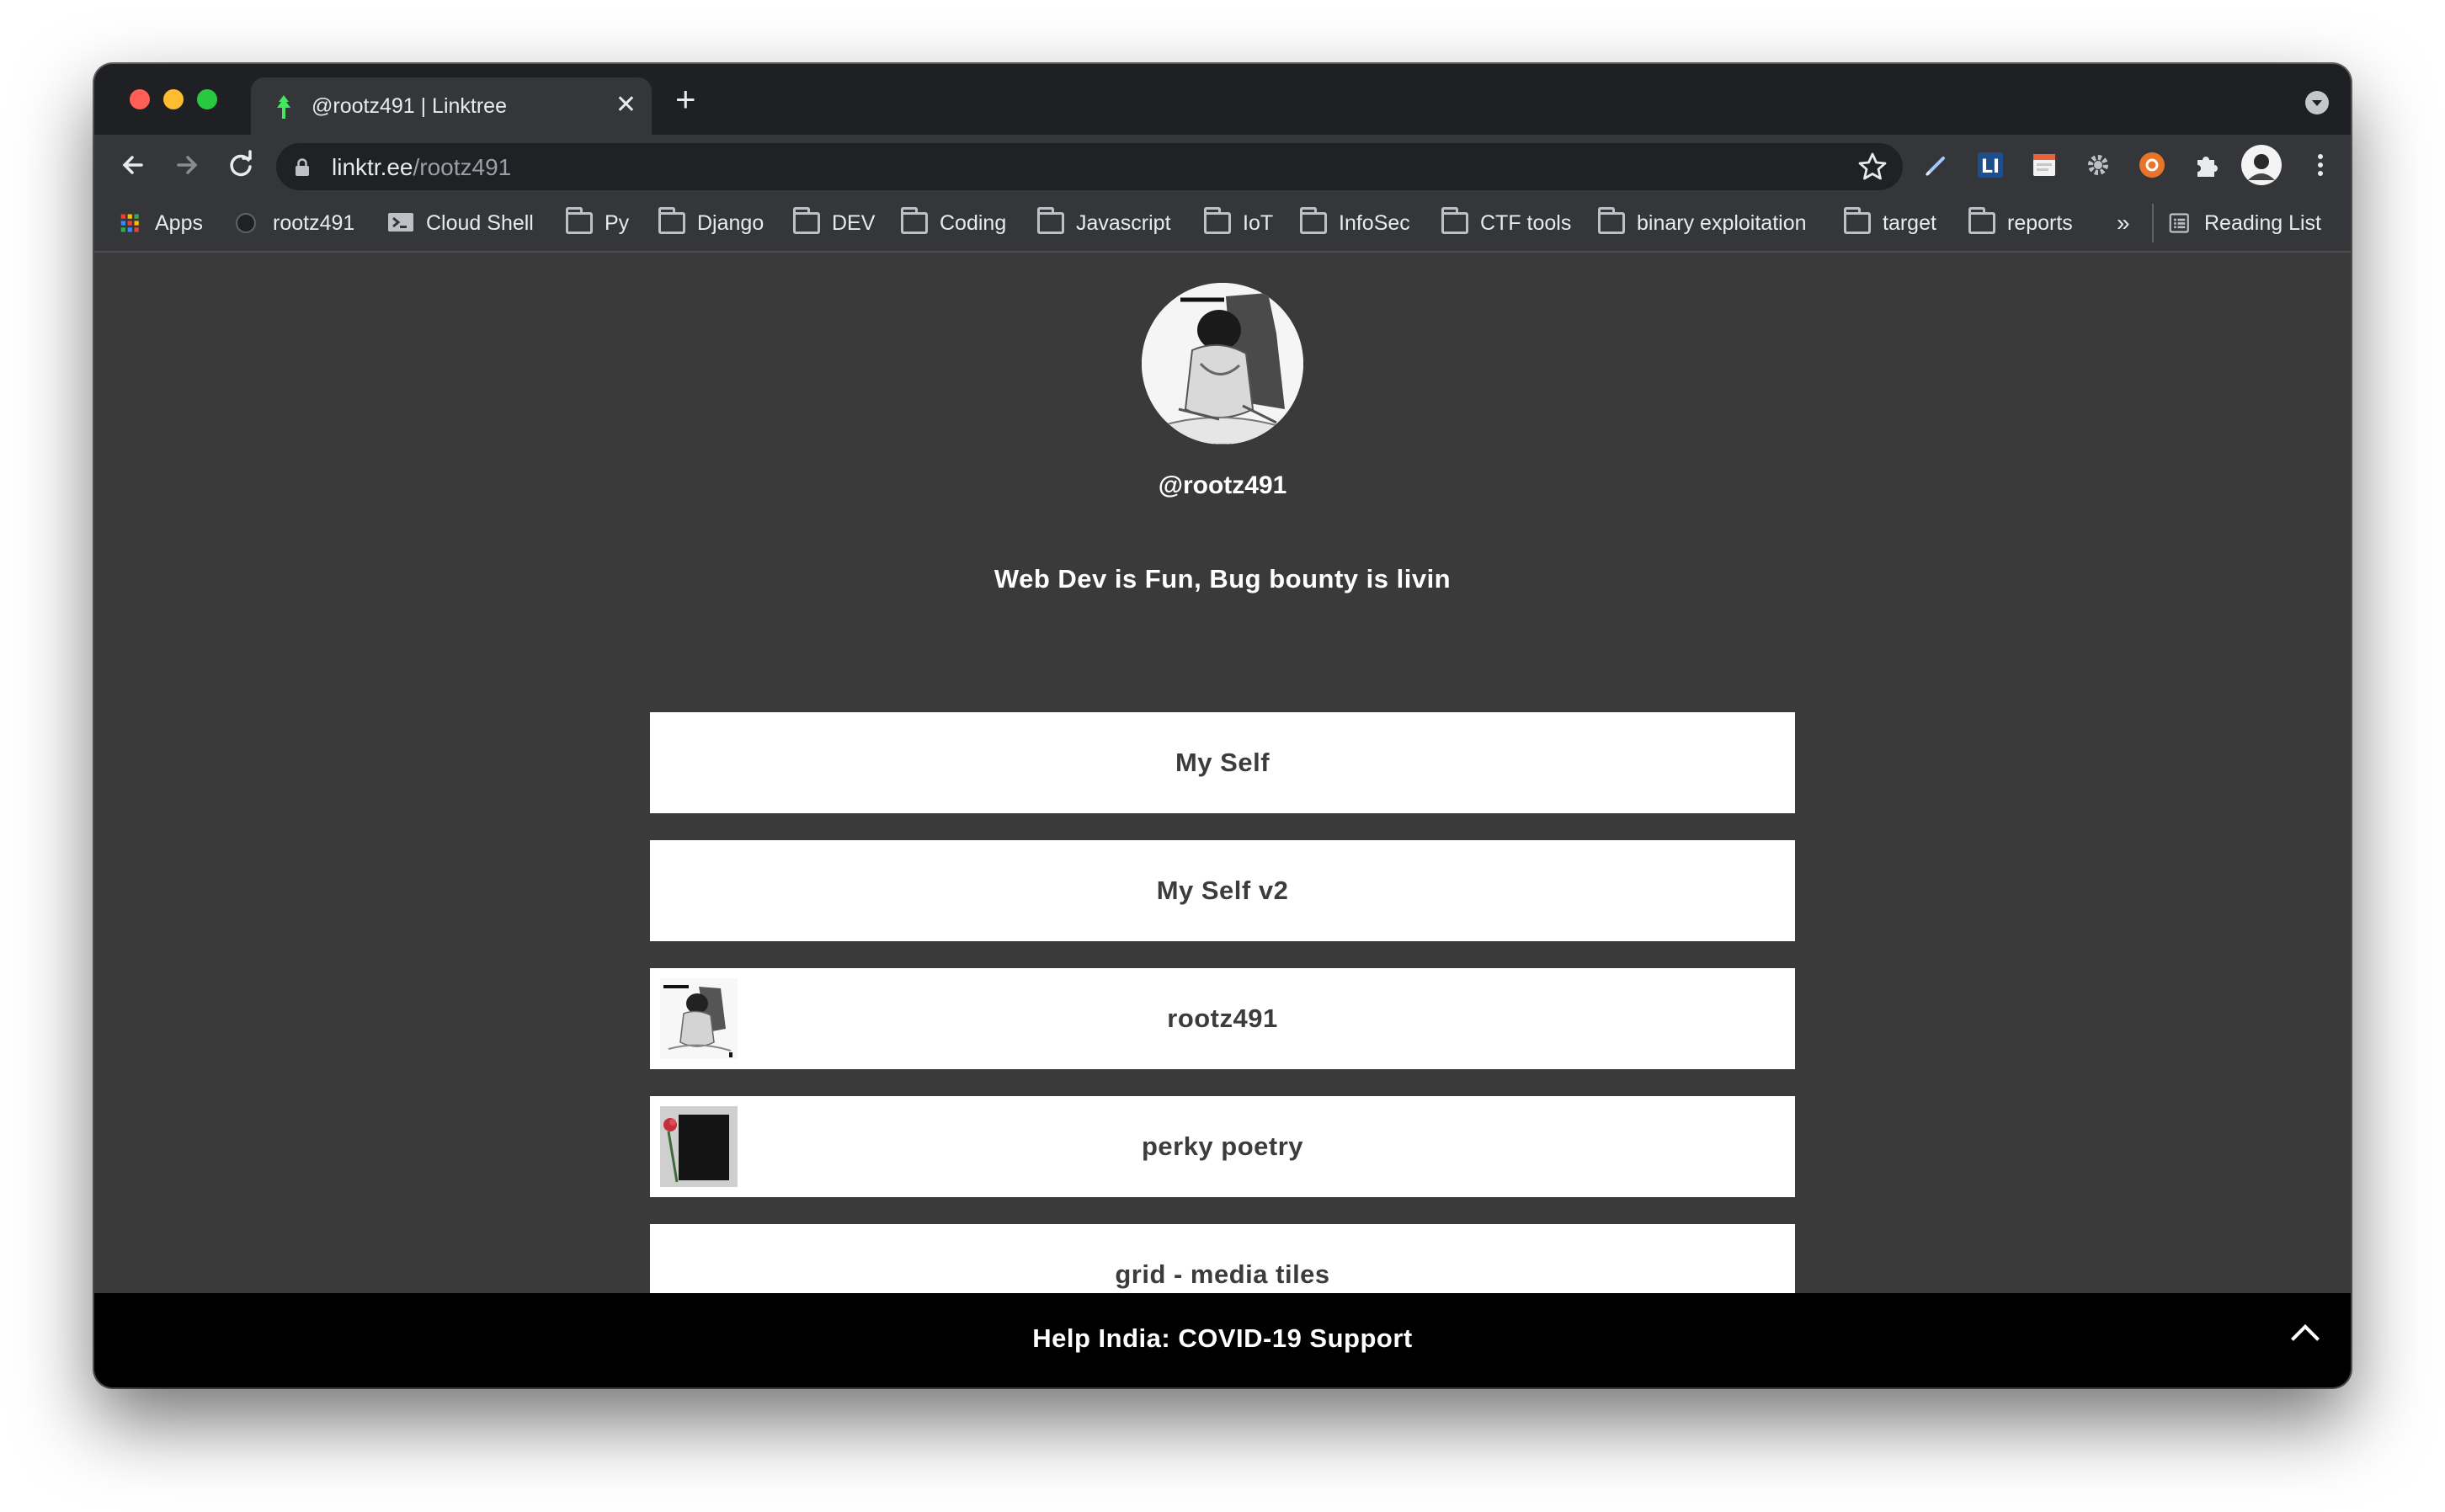 The image size is (2445, 1512). I want to click on minimize-window-button, so click(173, 99).